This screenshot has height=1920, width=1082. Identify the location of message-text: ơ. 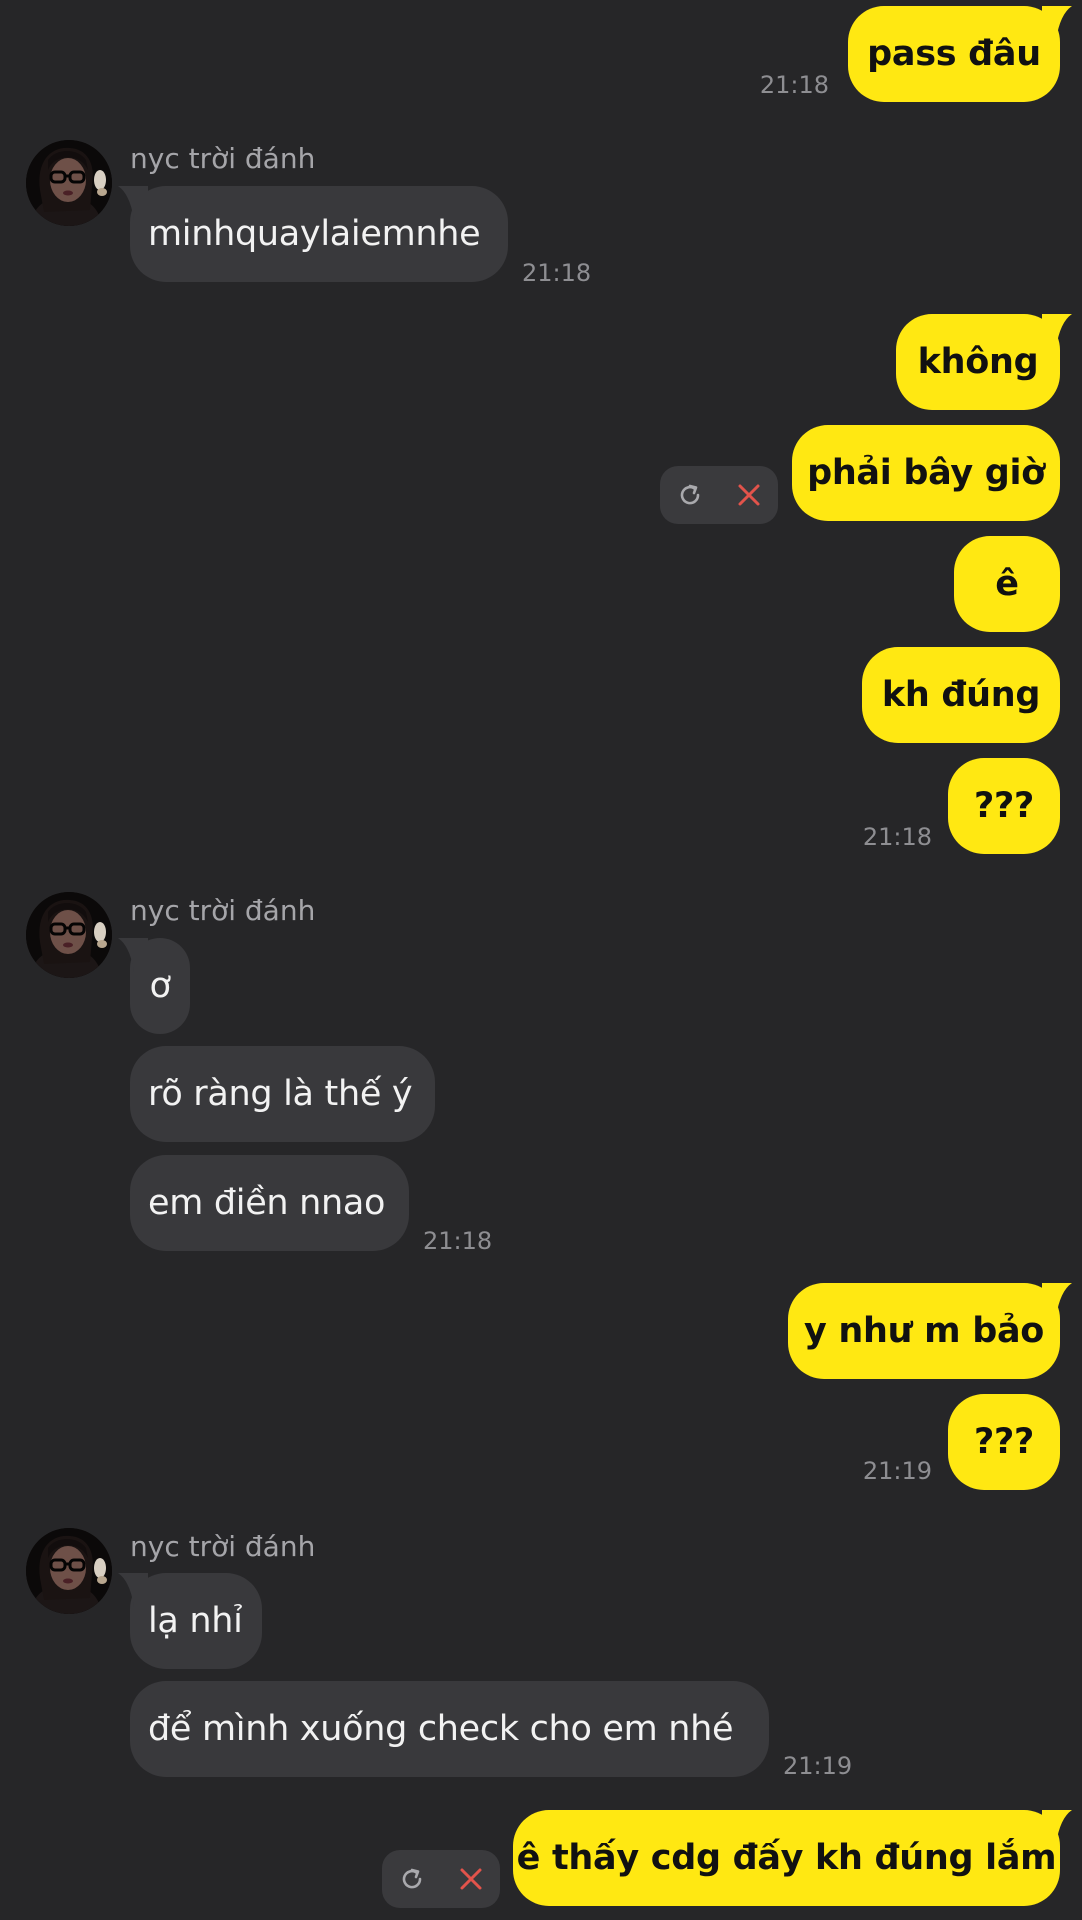
(160, 986).